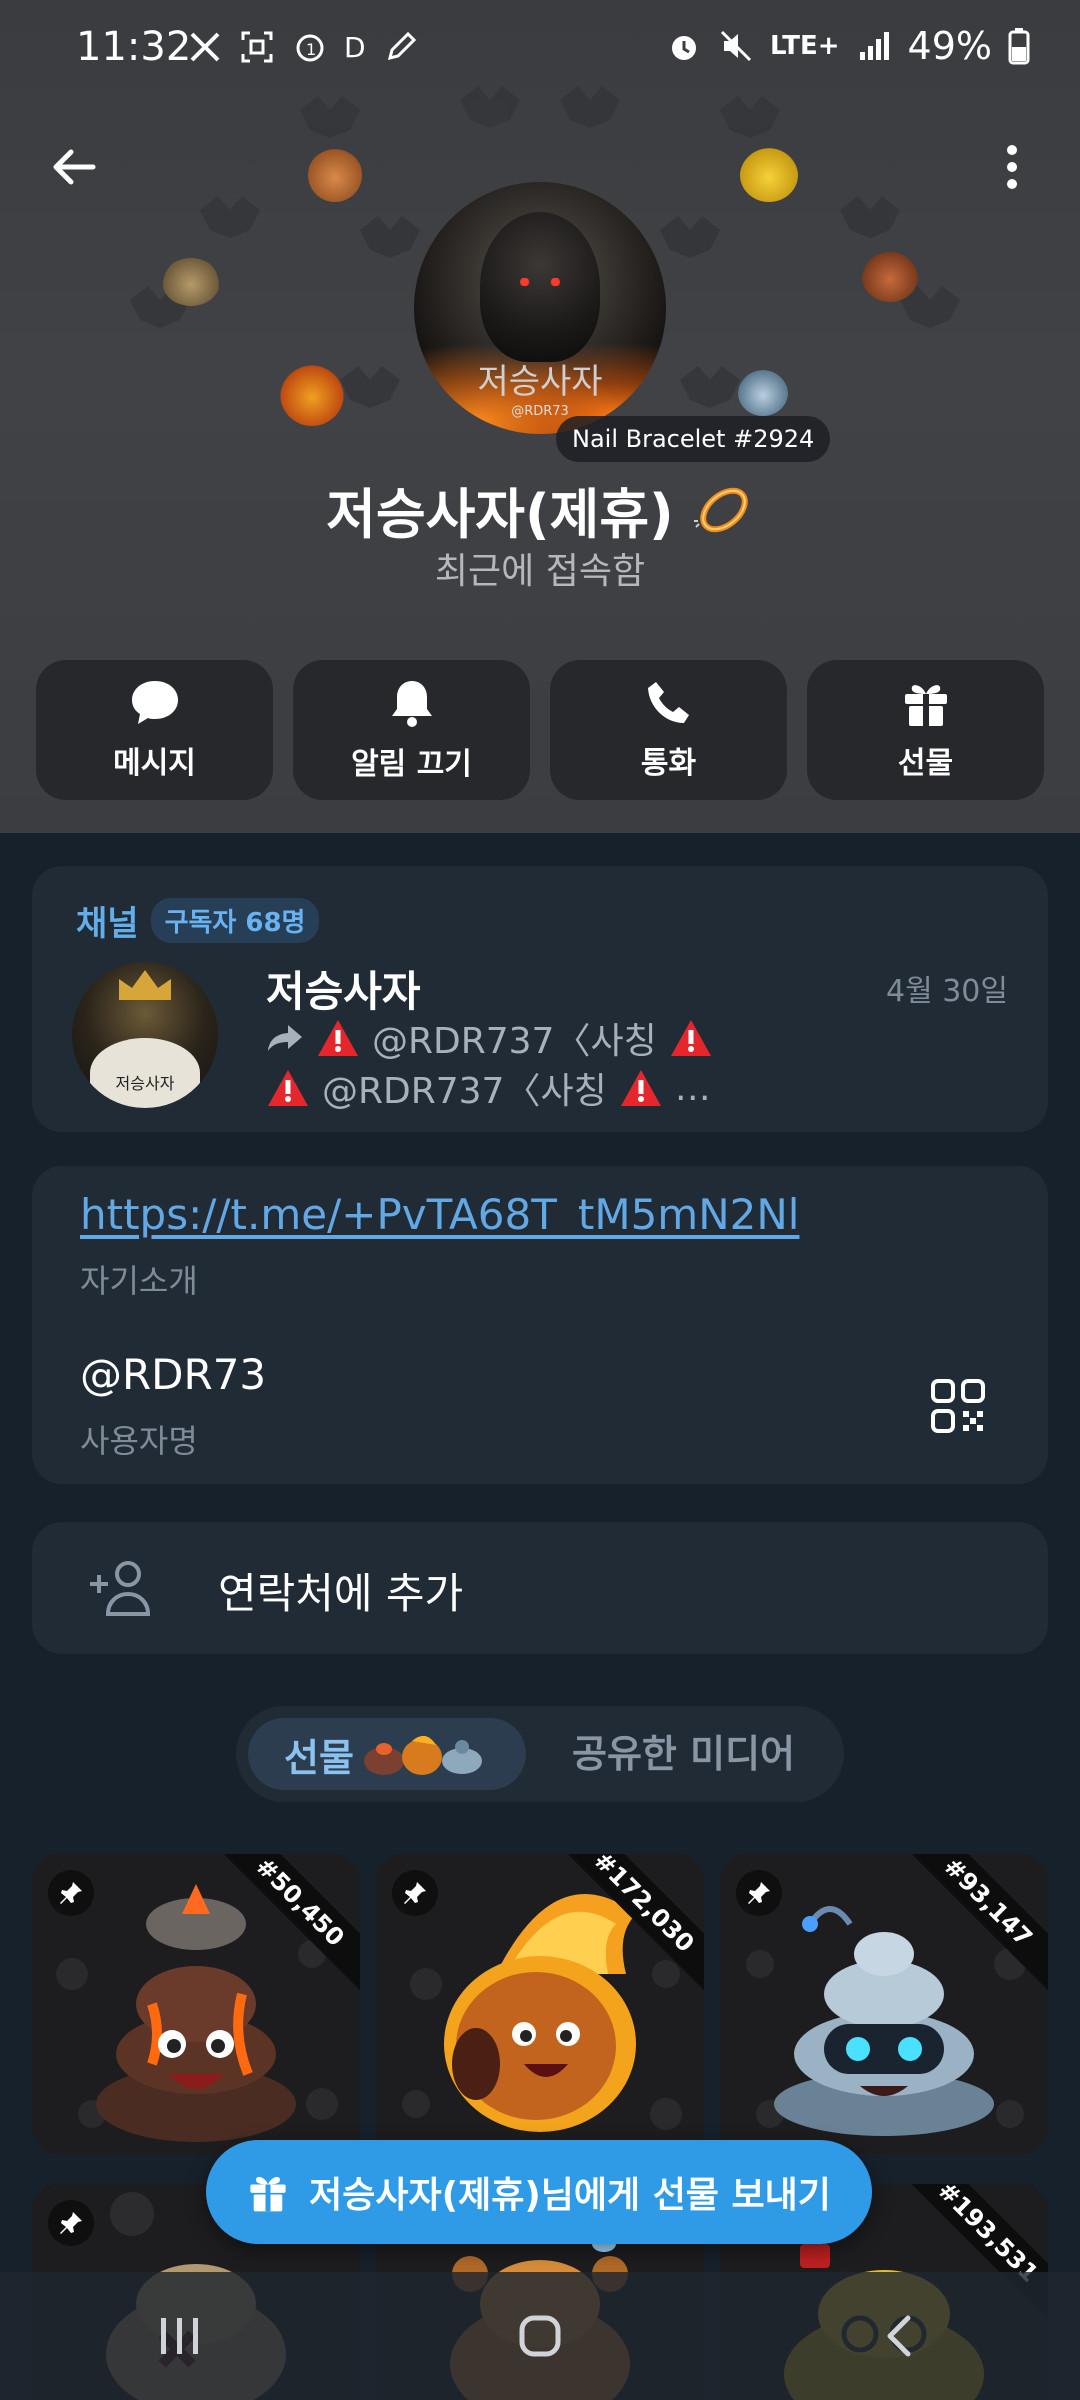 The width and height of the screenshot is (1080, 2400). What do you see at coordinates (763, 393) in the screenshot?
I see `sticker-robot` at bounding box center [763, 393].